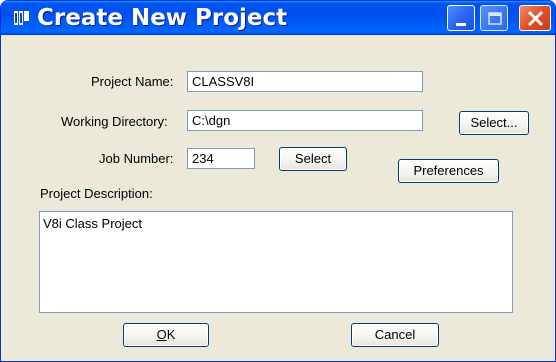 Image resolution: width=556 pixels, height=362 pixels. What do you see at coordinates (96, 193) in the screenshot?
I see `project-description-label: Project Description:` at bounding box center [96, 193].